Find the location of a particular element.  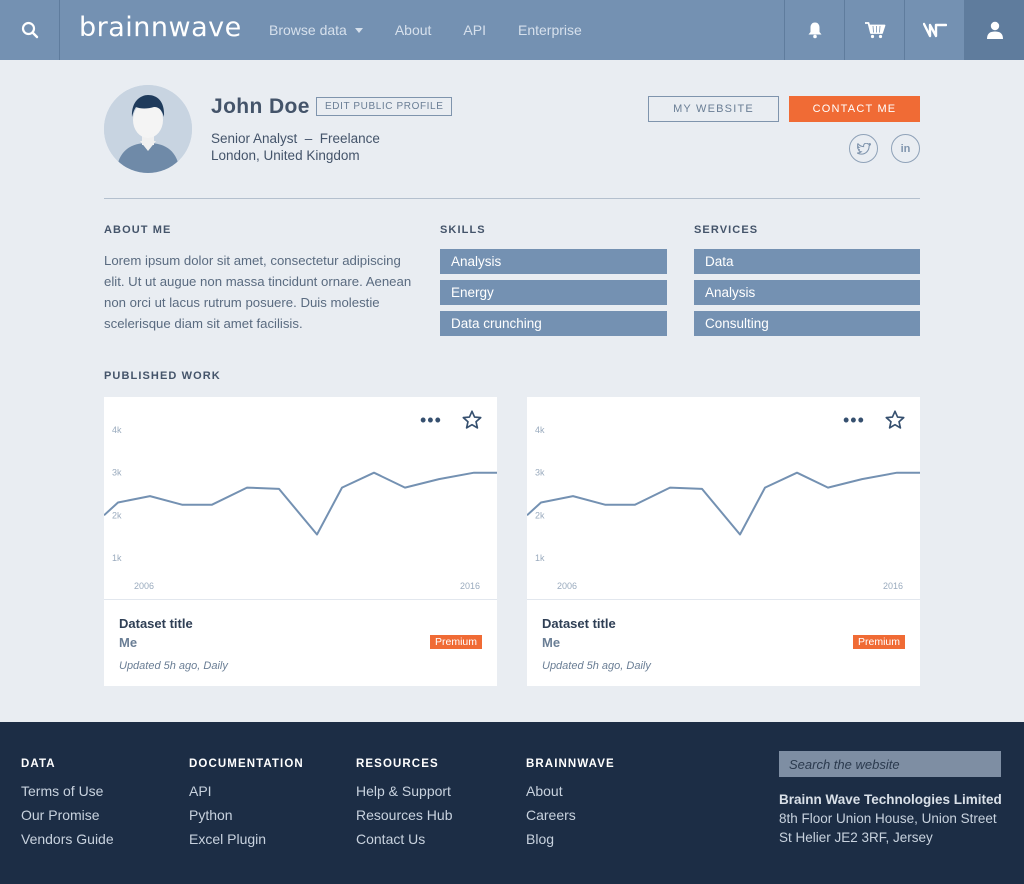

user-icon is located at coordinates (994, 30).